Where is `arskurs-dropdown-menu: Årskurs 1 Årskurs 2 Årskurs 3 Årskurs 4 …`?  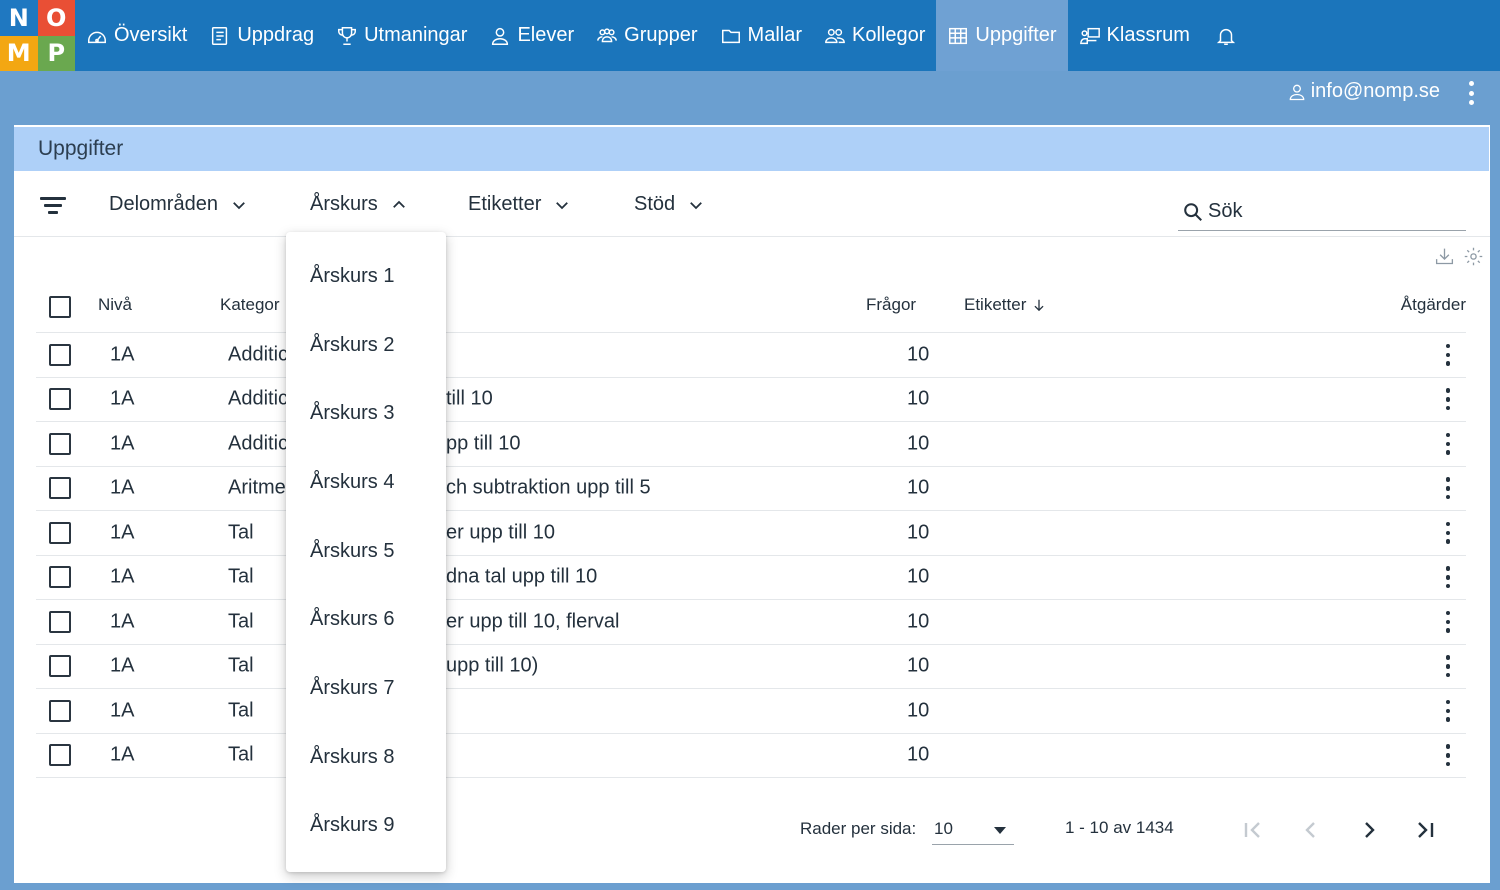
arskurs-dropdown-menu: Årskurs 1 Årskurs 2 Årskurs 3 Årskurs 4 … is located at coordinates (366, 552).